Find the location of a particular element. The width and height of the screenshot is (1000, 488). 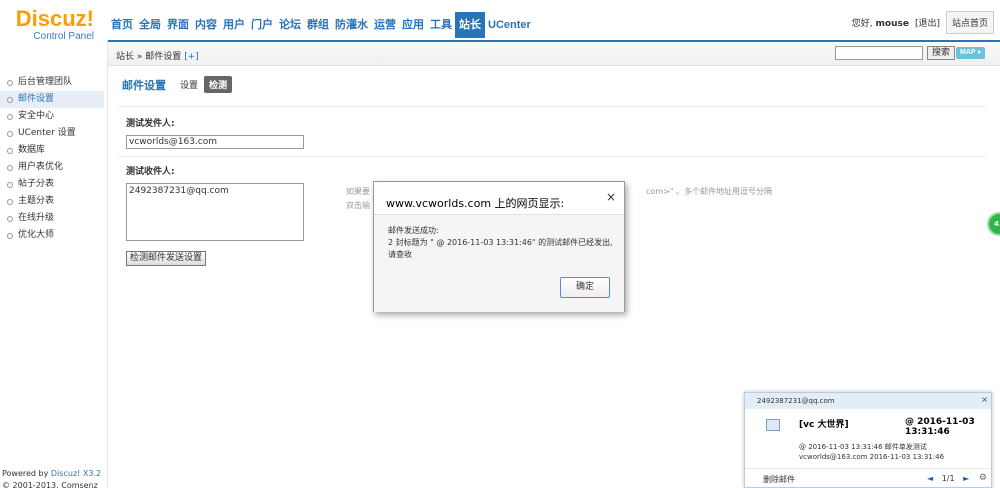

next-arrow-icon: ► is located at coordinates (966, 478).